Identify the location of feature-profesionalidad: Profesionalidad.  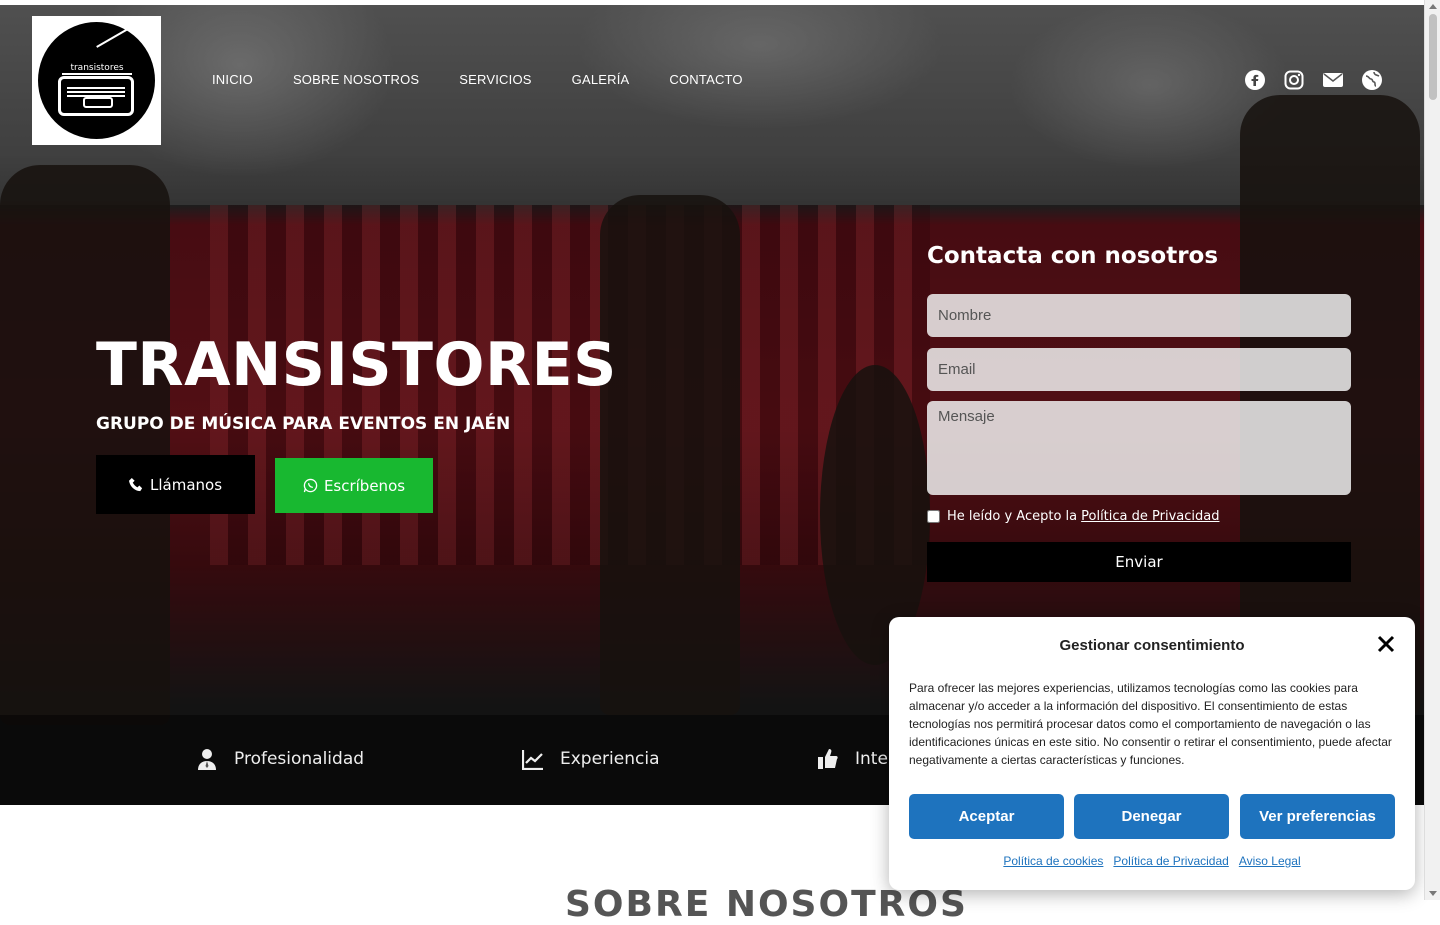
(280, 759).